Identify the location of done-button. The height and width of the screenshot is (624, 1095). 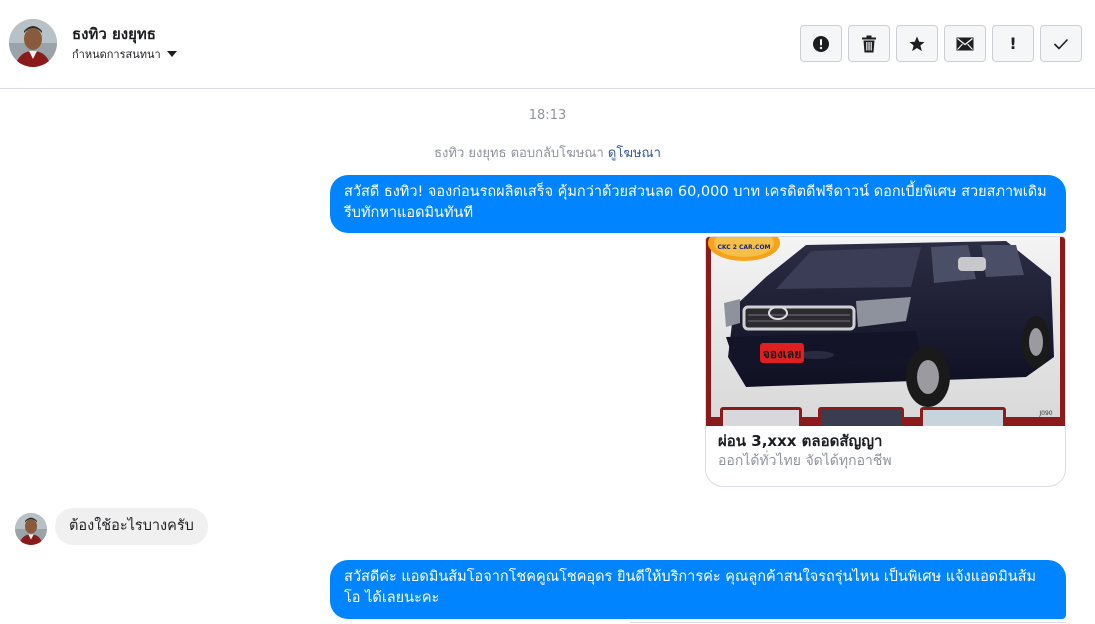
(1061, 43).